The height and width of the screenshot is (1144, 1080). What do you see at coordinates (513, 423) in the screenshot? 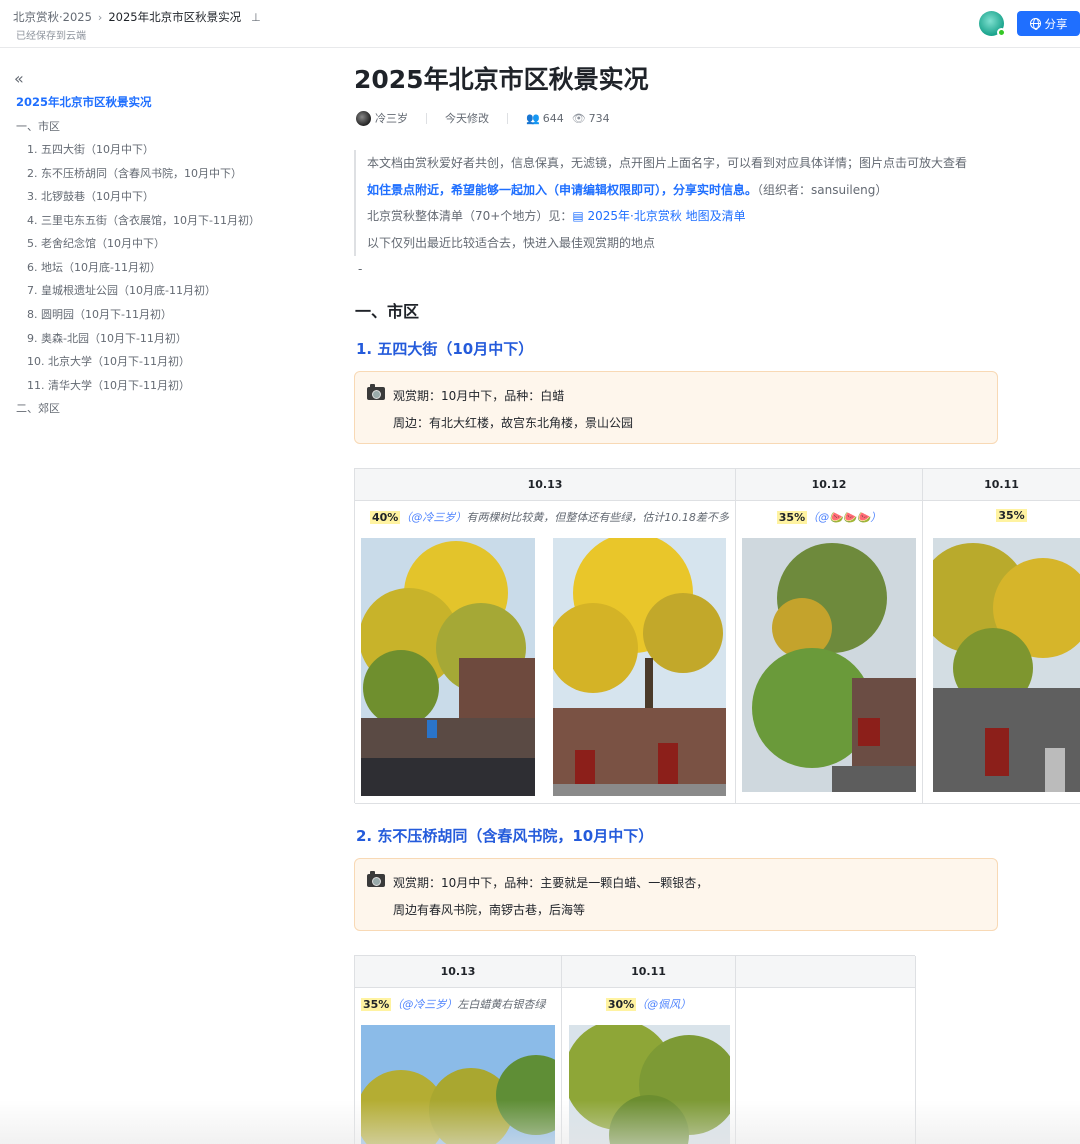
I see `callout-line: 周边：有北大红楼，故宫东北角楼，景山公园` at bounding box center [513, 423].